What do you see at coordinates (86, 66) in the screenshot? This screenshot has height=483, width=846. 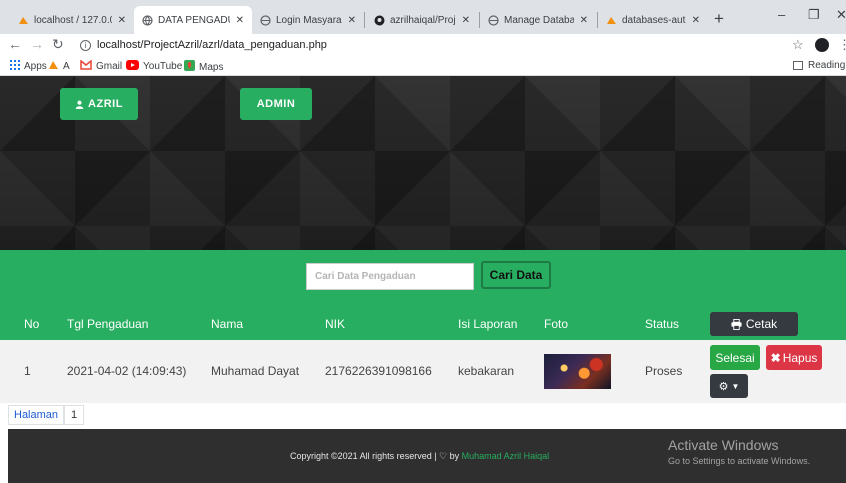 I see `gmail-icon` at bounding box center [86, 66].